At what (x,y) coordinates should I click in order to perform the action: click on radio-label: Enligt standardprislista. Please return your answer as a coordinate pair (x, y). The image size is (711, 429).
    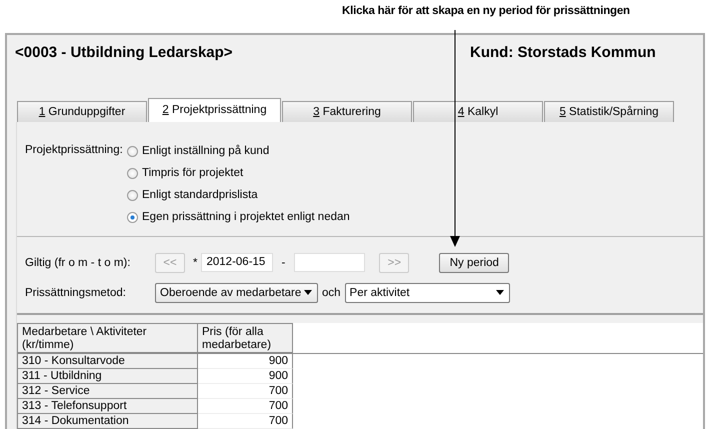
    Looking at the image, I should click on (200, 195).